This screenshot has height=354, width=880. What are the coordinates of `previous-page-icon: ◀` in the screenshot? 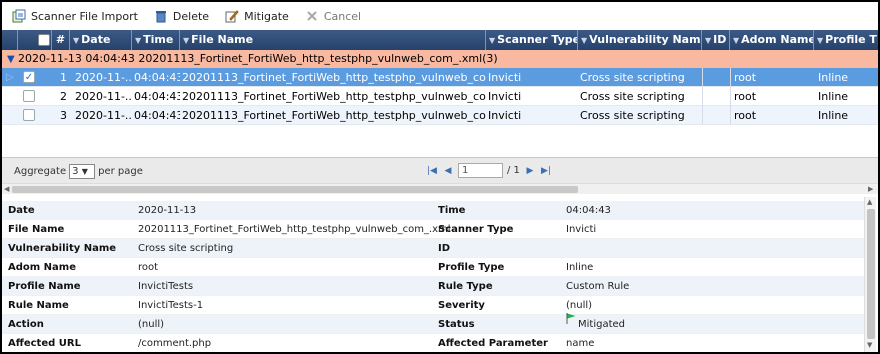 It's located at (448, 171).